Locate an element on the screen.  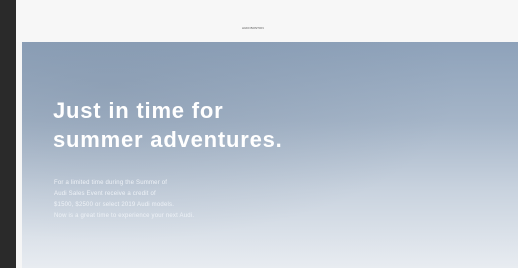
hero-headline: Just in time for summer adventures. is located at coordinates (223, 125).